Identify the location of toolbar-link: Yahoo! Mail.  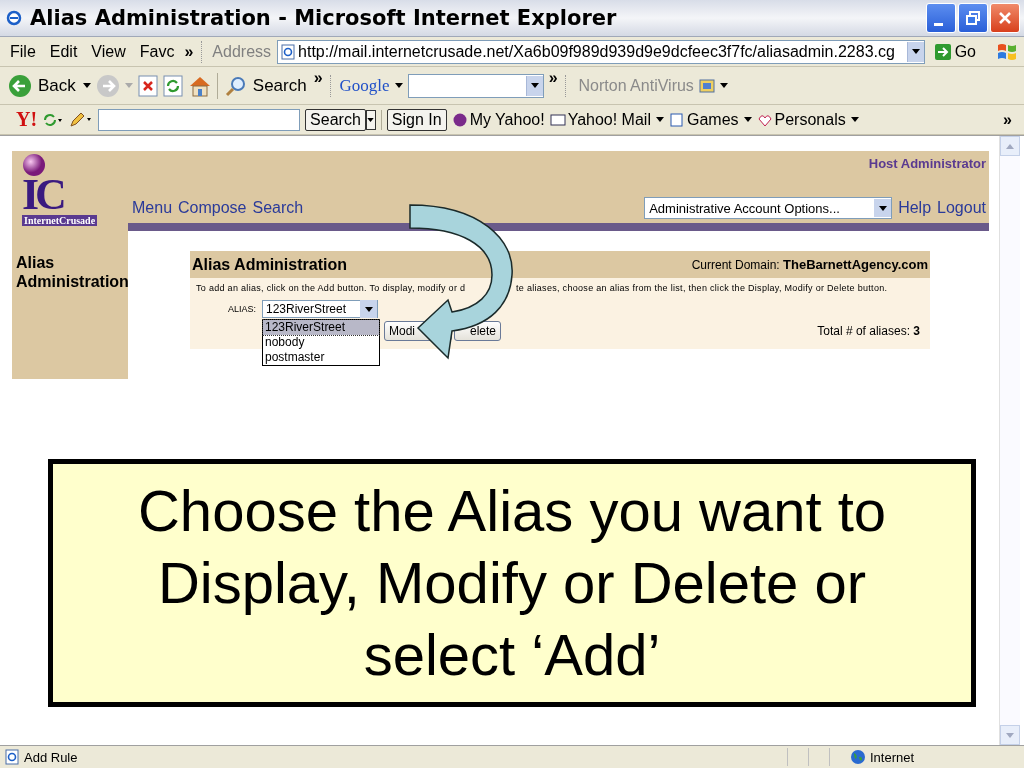
(609, 119).